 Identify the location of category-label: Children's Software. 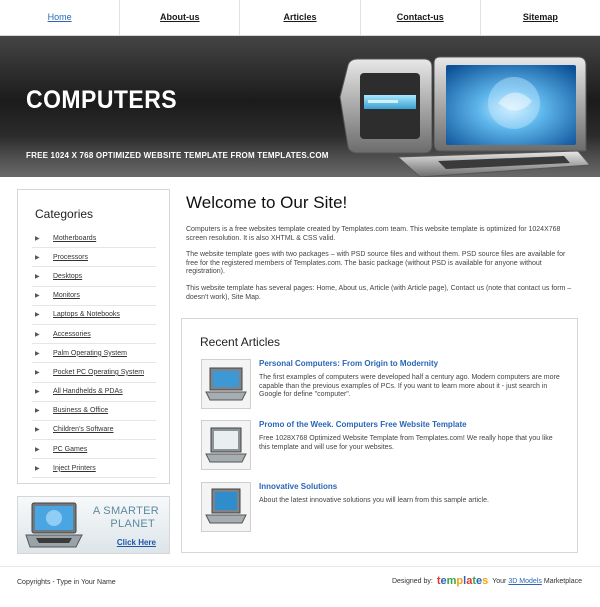
(83, 430).